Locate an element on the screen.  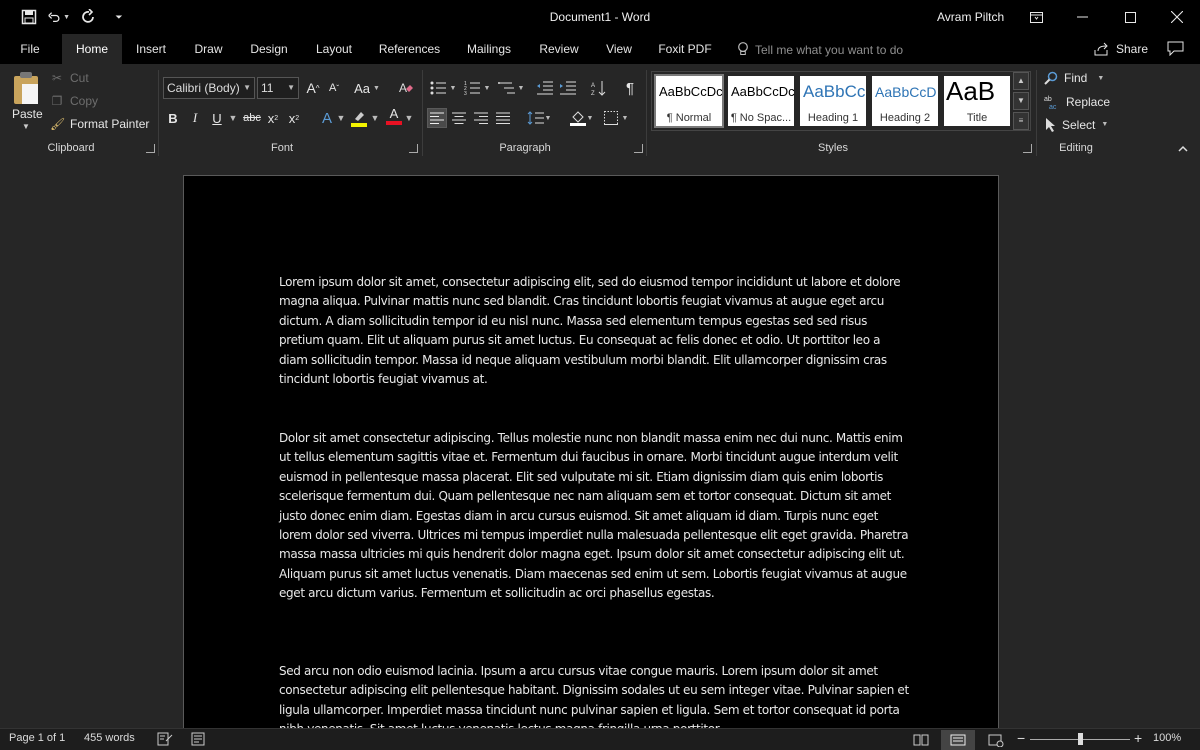
replace-button: ab ac Replace is located at coordinates (1077, 102).